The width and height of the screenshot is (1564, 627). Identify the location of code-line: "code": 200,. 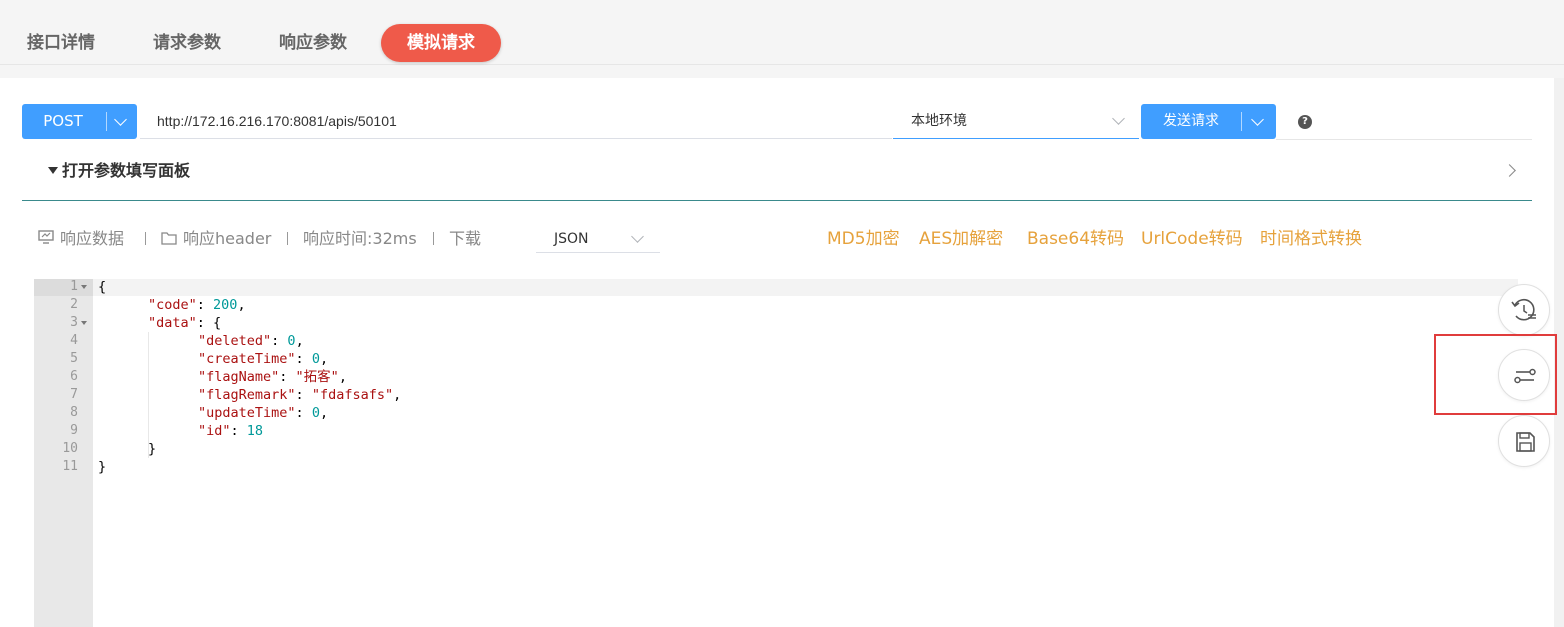
(197, 305).